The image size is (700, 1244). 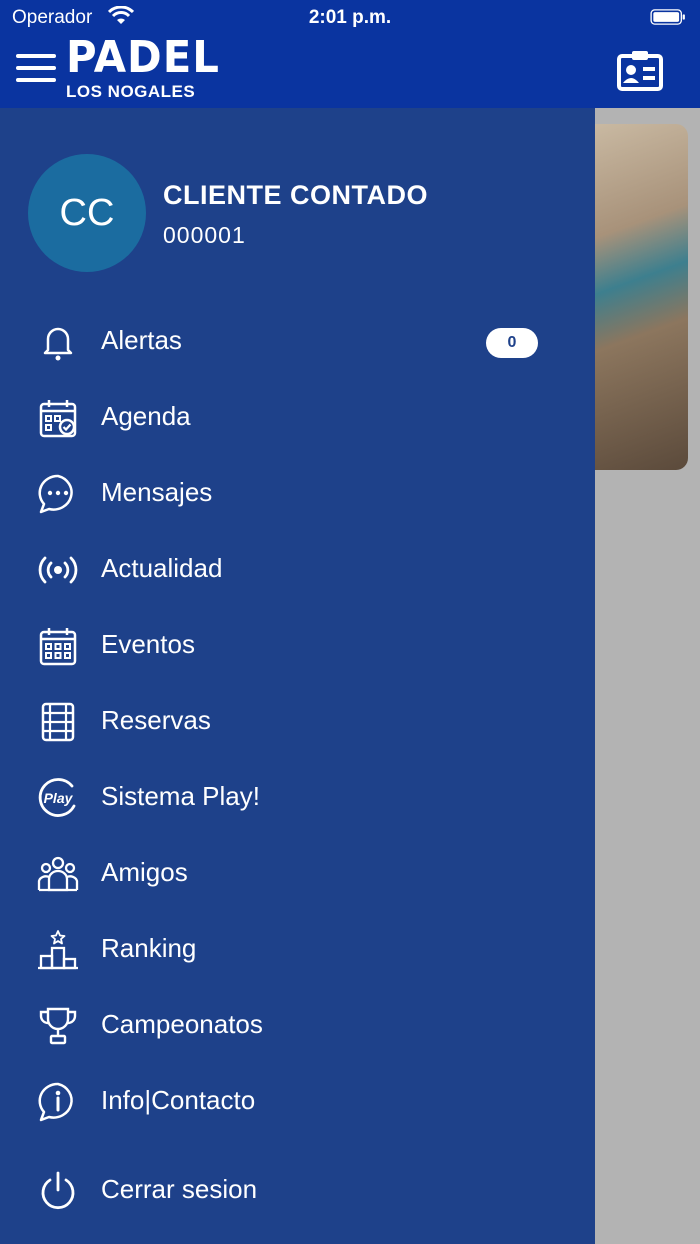 What do you see at coordinates (58, 874) in the screenshot?
I see `friends-icon` at bounding box center [58, 874].